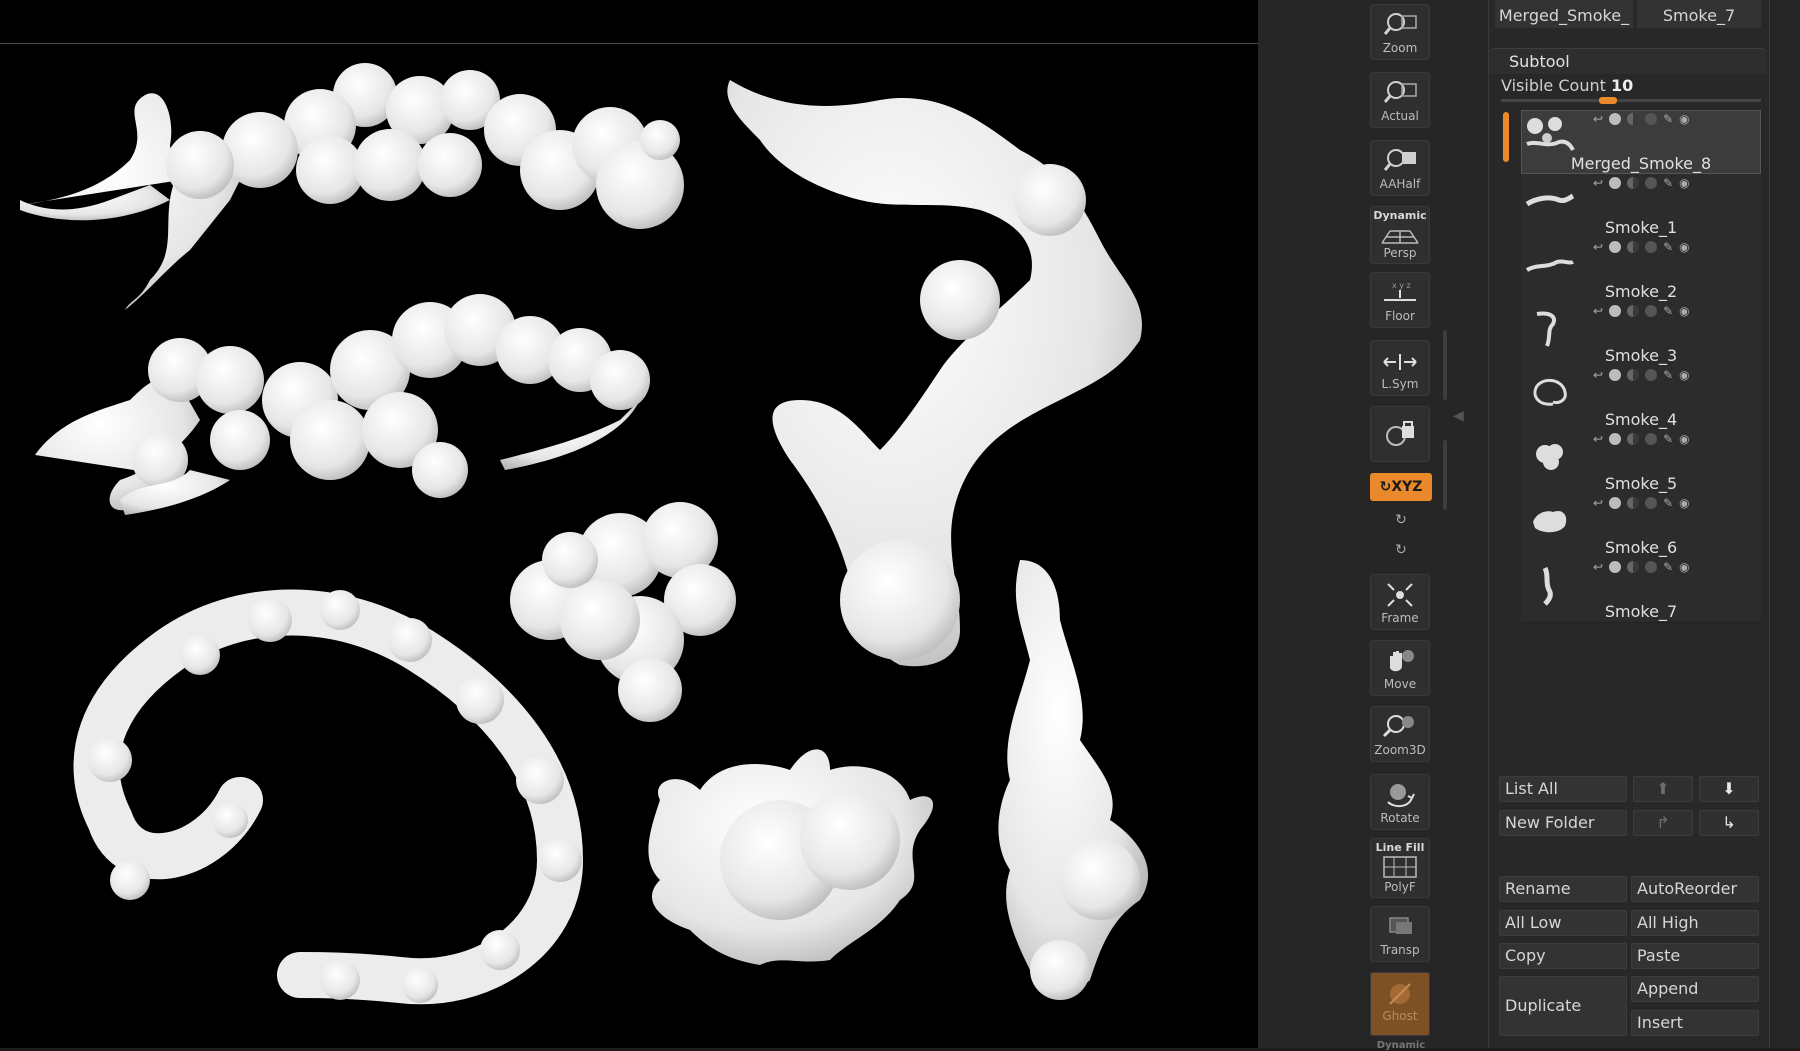  What do you see at coordinates (1400, 235) in the screenshot?
I see `persp-button: Dynamic Persp` at bounding box center [1400, 235].